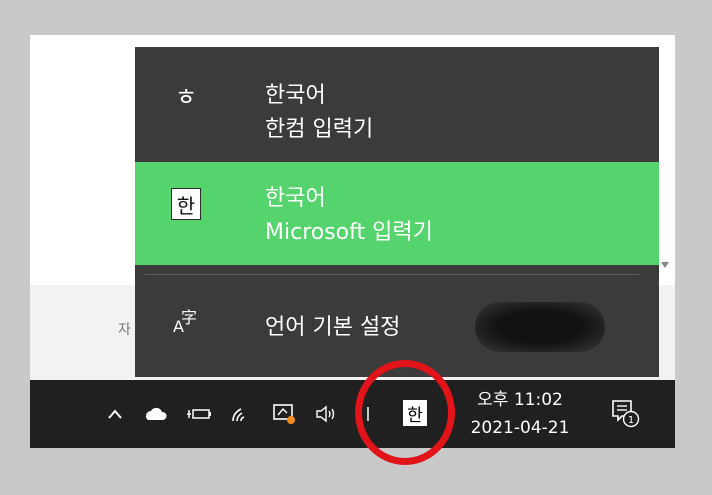 The width and height of the screenshot is (712, 495). I want to click on onedrive-cloud-icon, so click(155, 414).